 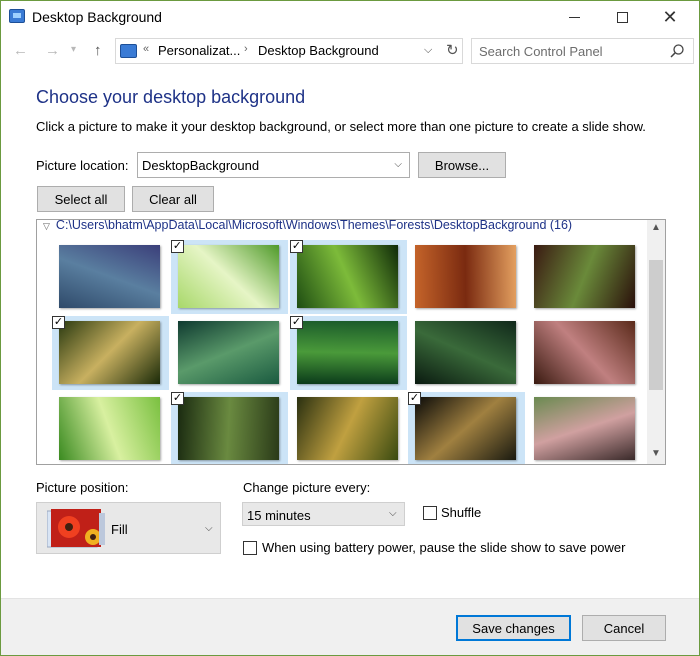 What do you see at coordinates (428, 50) in the screenshot?
I see `address-dropdown-chevron-icon: ⌵` at bounding box center [428, 50].